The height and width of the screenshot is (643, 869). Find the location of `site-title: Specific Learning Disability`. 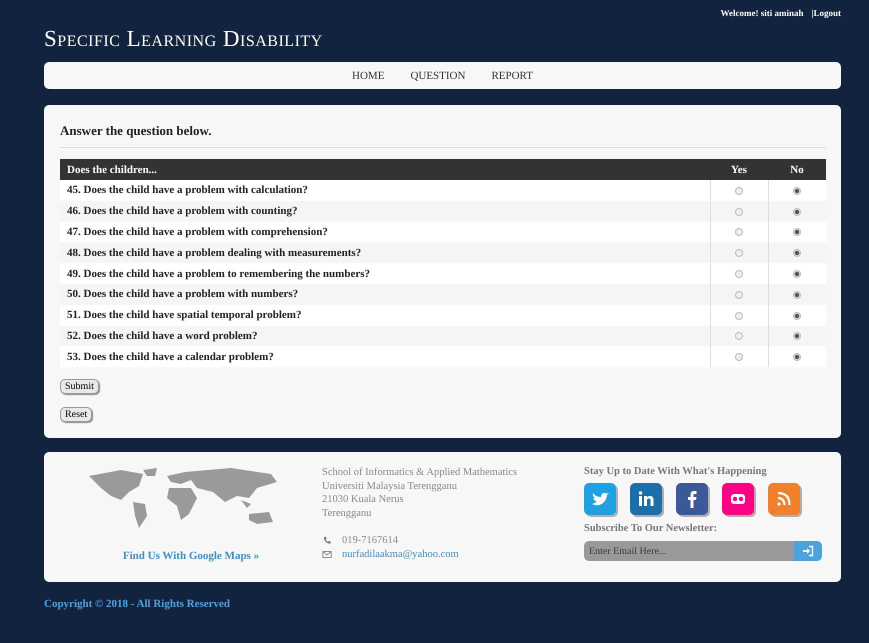

site-title: Specific Learning Disability is located at coordinates (184, 39).